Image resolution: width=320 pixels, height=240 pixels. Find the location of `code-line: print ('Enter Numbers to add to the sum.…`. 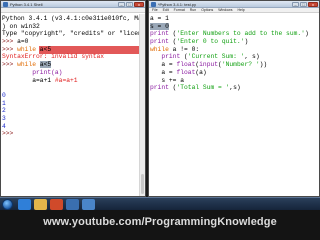

code-line: print ('Enter Numbers to add to the sum.… is located at coordinates (234, 34).